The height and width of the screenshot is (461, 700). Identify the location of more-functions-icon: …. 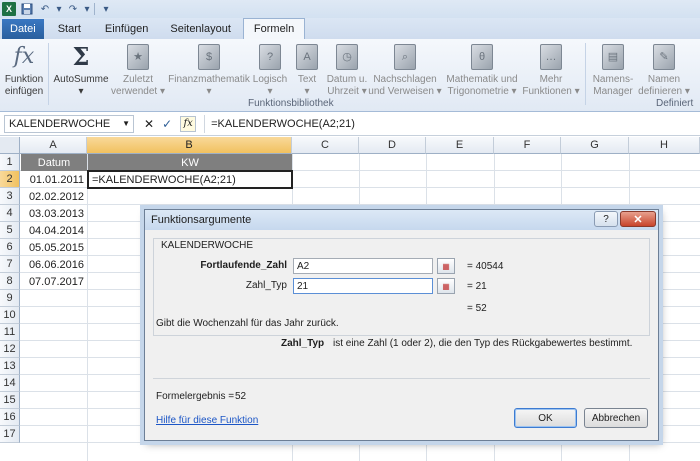
(551, 57).